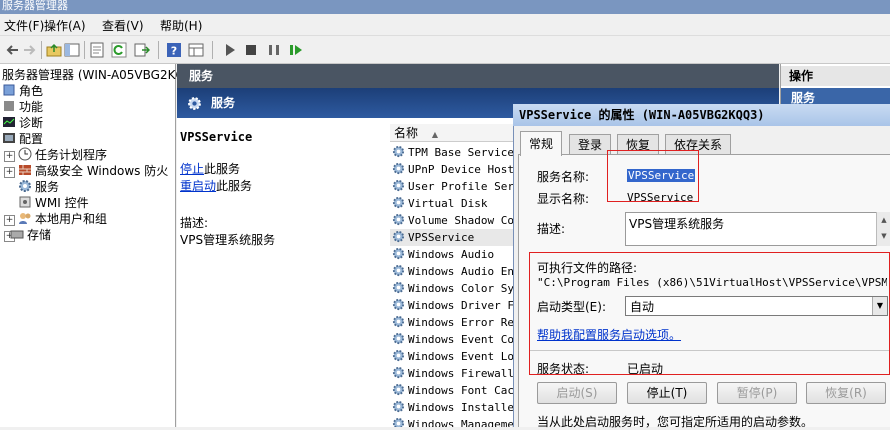  Describe the element at coordinates (274, 50) in the screenshot. I see `pause-icon` at that location.